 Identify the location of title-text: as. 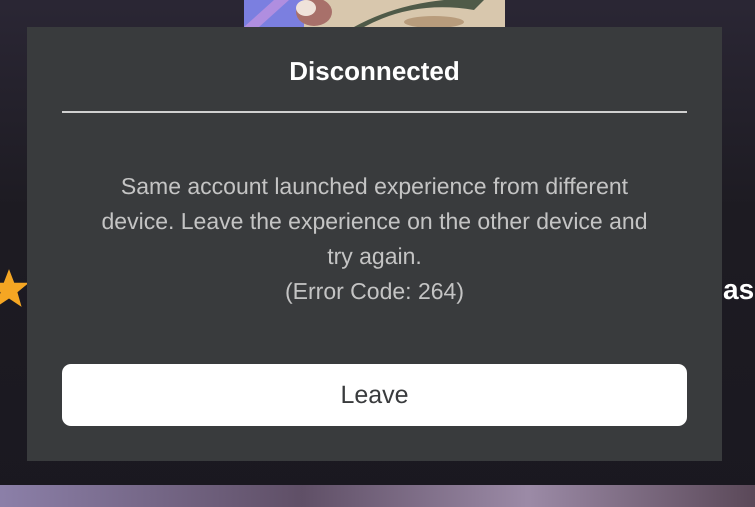
(738, 290).